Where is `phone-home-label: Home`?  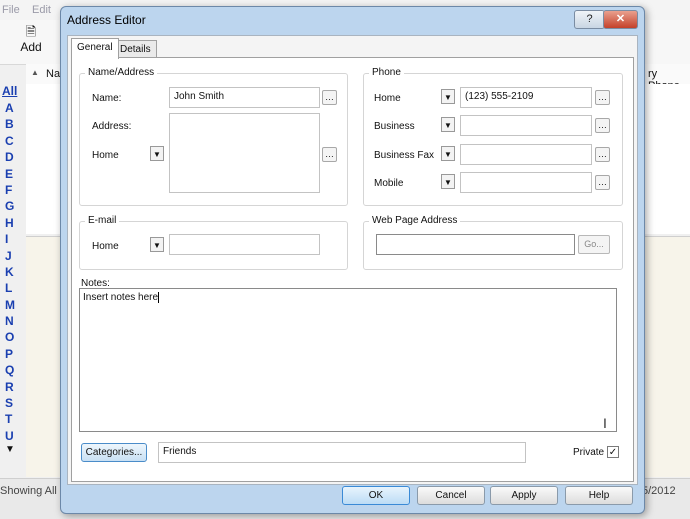 phone-home-label: Home is located at coordinates (387, 98).